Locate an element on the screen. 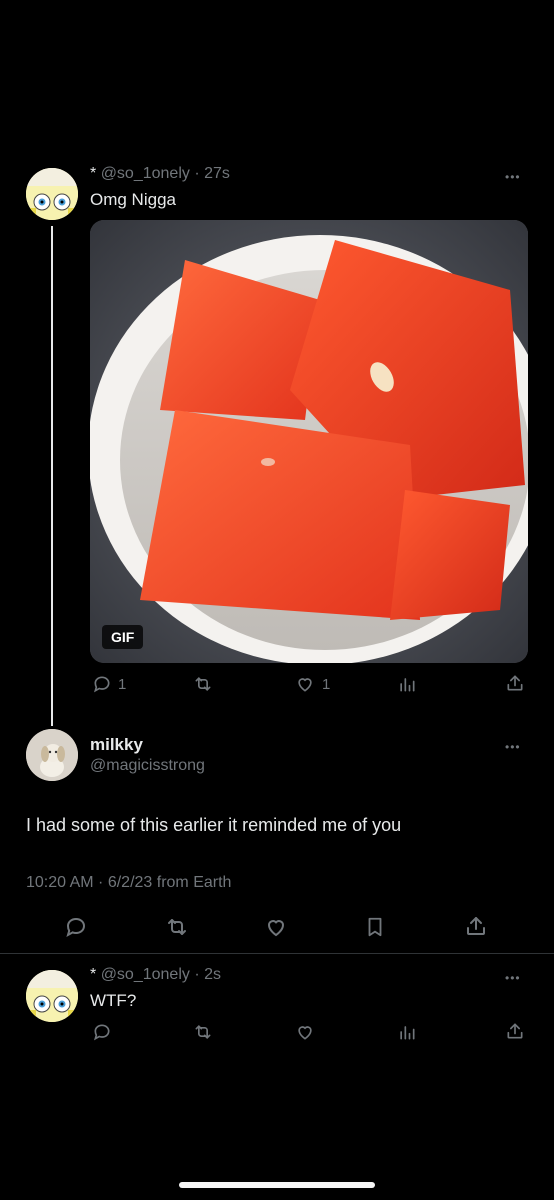 Image resolution: width=554 pixels, height=1200 pixels. tweet1-reply-button: 1 is located at coordinates (109, 684).